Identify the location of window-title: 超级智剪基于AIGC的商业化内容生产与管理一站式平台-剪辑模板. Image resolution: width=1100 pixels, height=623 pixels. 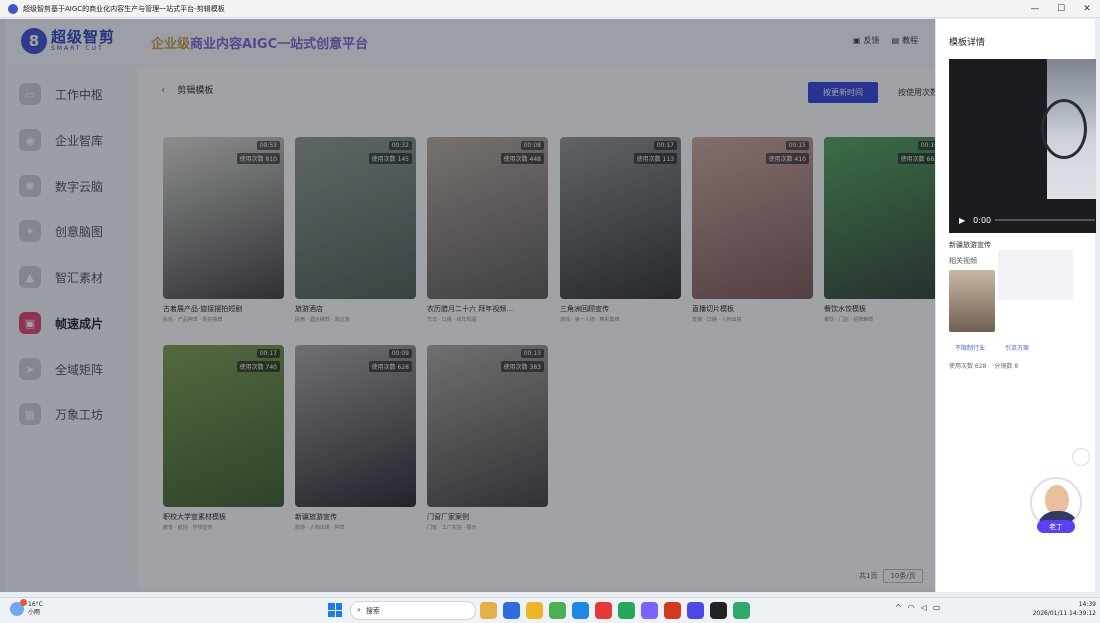
(124, 8).